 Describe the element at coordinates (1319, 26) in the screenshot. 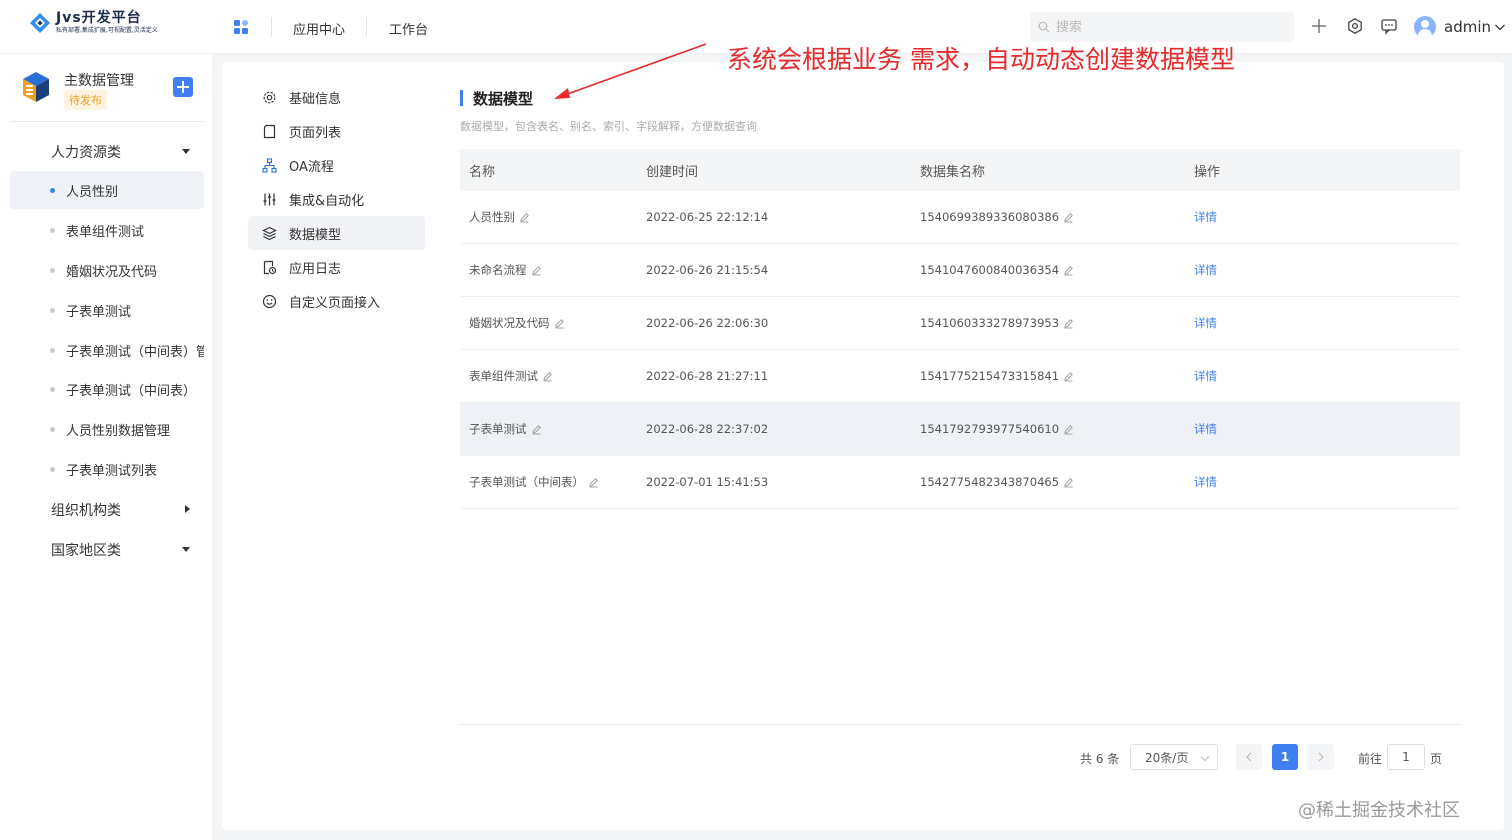

I see `plus-icon` at that location.